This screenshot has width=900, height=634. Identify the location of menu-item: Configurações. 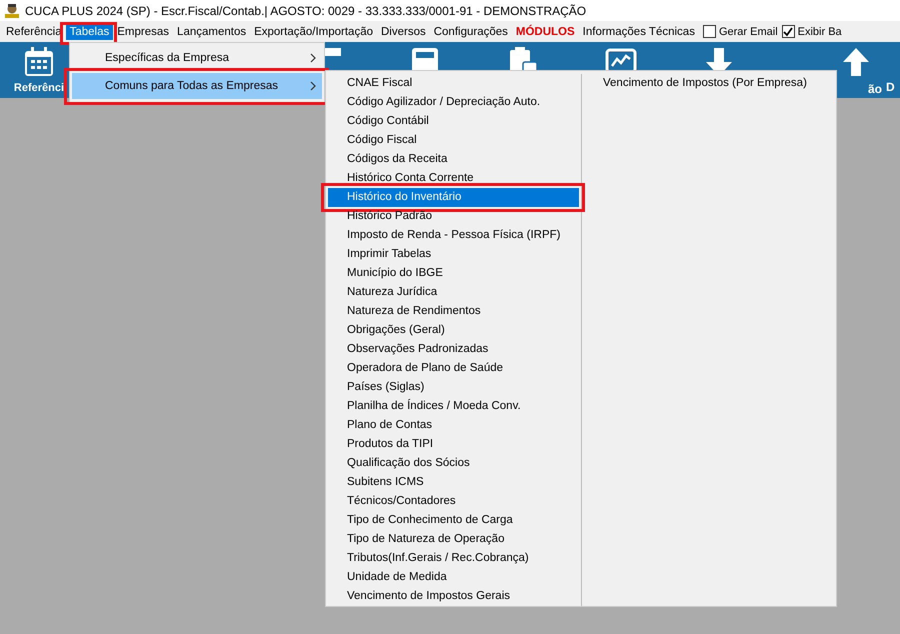
(471, 32).